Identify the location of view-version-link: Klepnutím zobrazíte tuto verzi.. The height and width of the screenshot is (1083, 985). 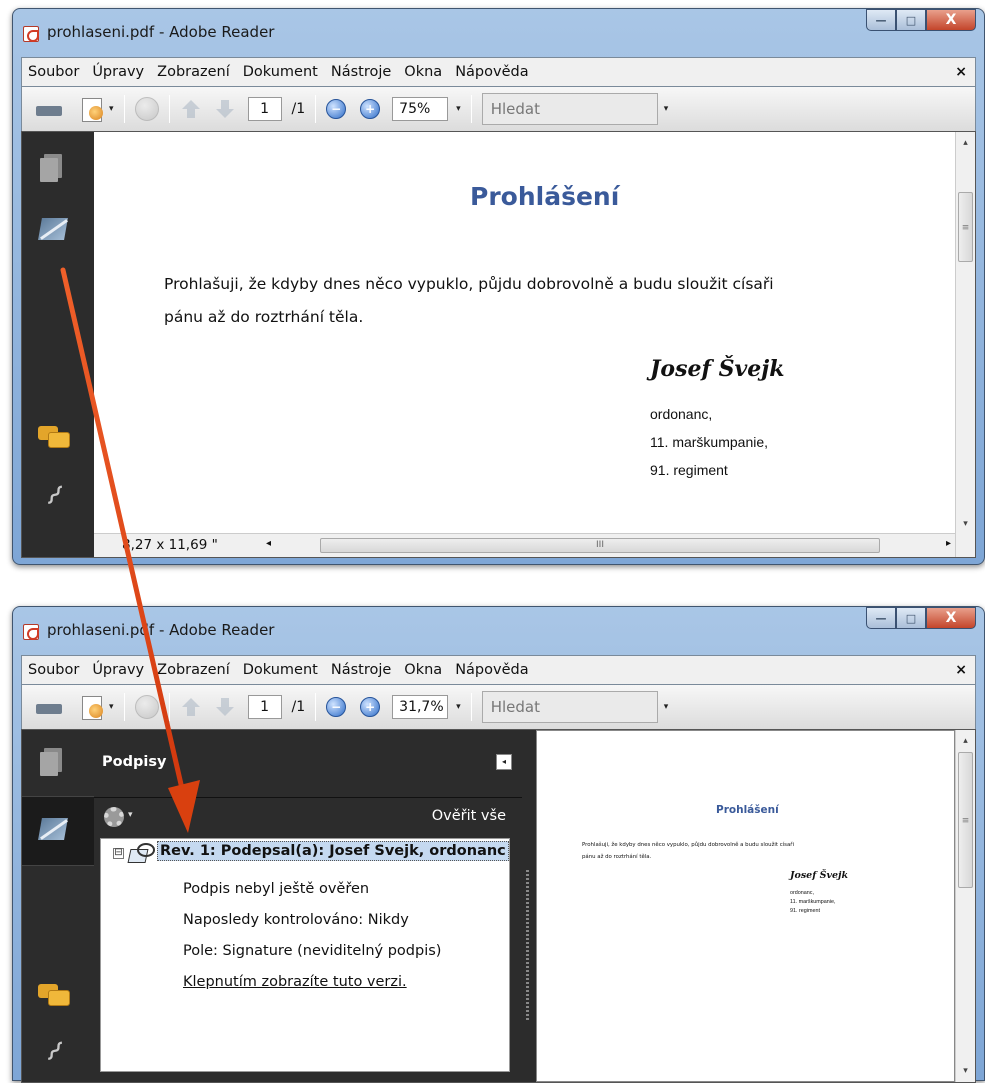
(295, 982).